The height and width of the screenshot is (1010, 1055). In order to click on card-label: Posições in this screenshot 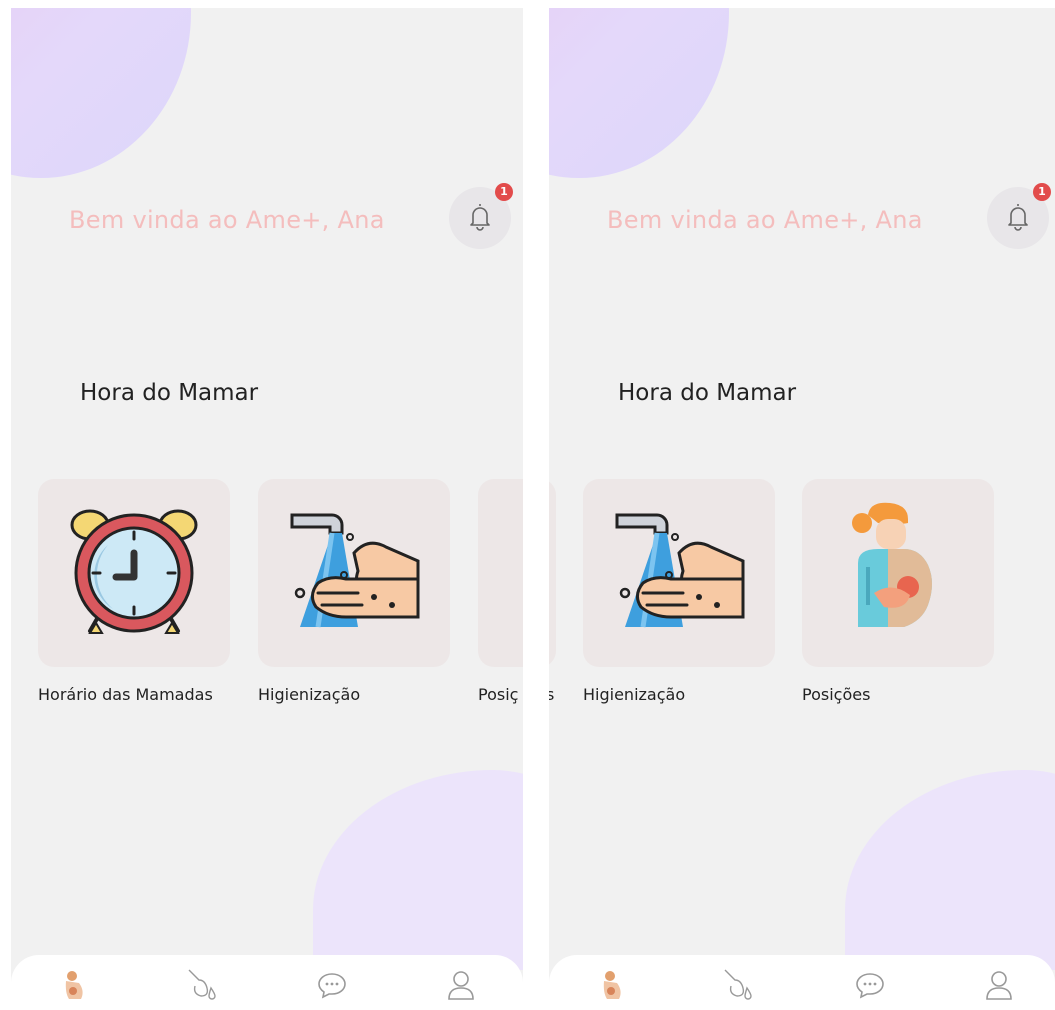, I will do `click(836, 694)`.